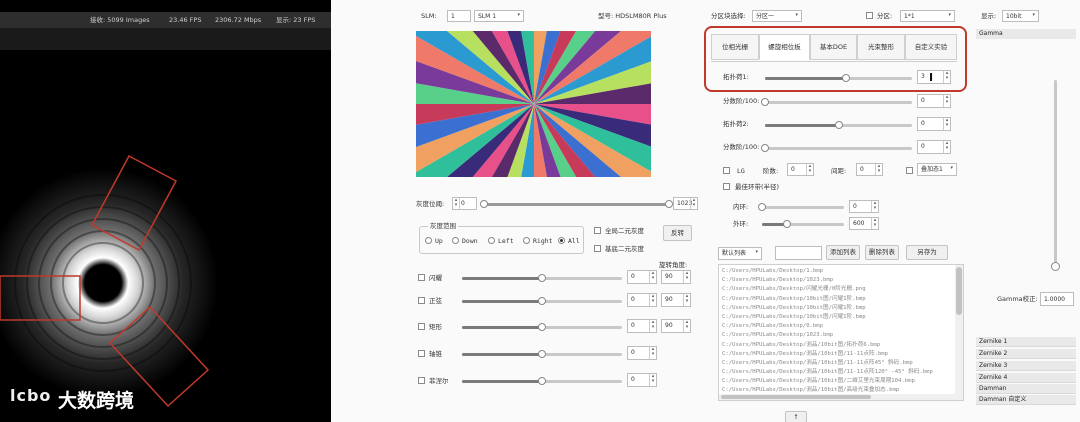 The width and height of the screenshot is (1080, 422). I want to click on partition-select: 1*1 ▾, so click(927, 16).